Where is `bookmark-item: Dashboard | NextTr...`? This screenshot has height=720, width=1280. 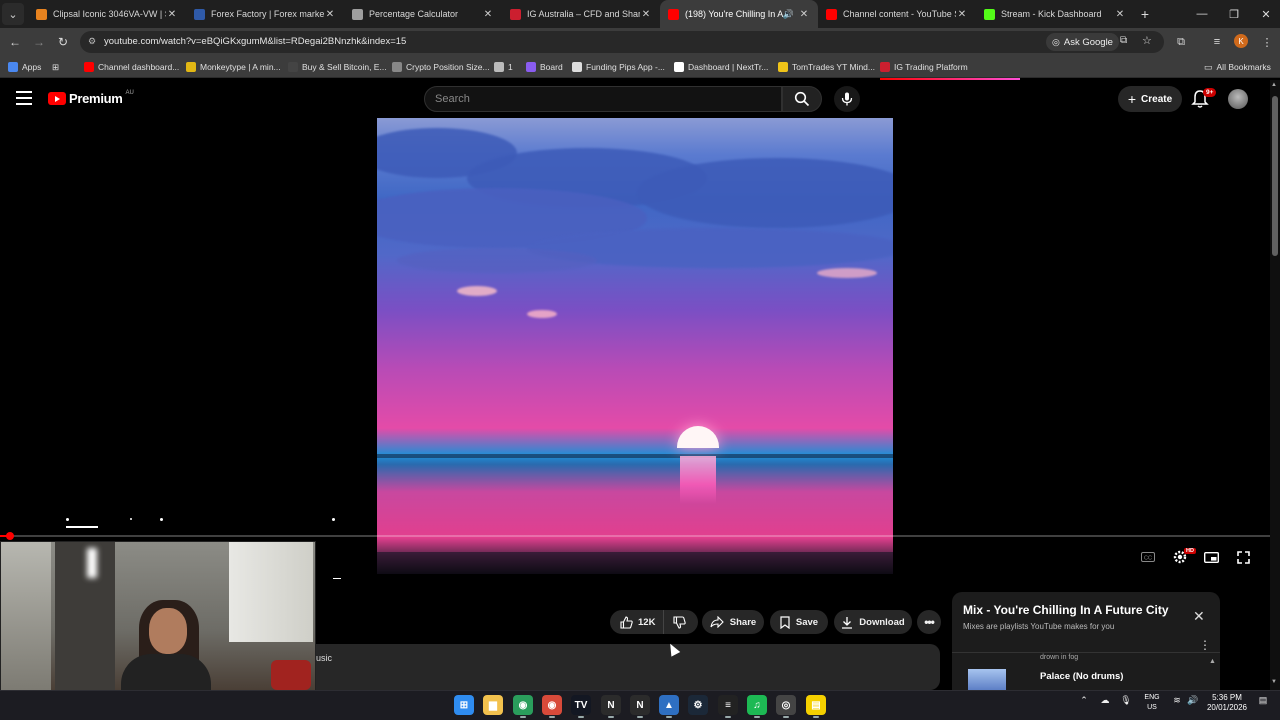
bookmark-item: Dashboard | NextTr... is located at coordinates (721, 67).